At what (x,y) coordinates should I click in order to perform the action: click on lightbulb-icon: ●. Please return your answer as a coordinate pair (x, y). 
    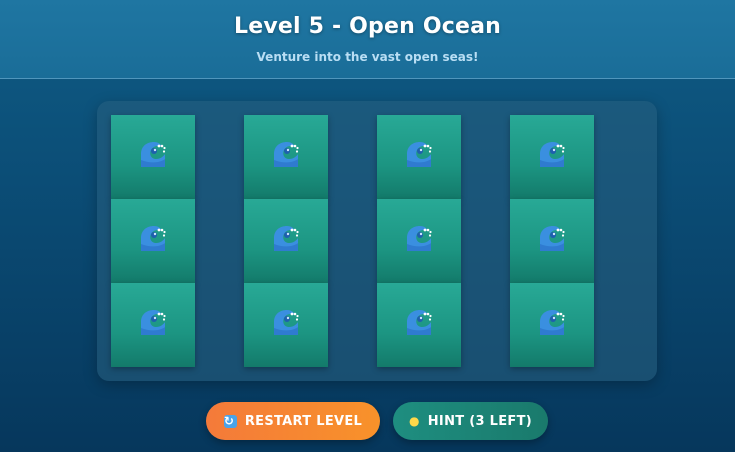
    Looking at the image, I should click on (414, 421).